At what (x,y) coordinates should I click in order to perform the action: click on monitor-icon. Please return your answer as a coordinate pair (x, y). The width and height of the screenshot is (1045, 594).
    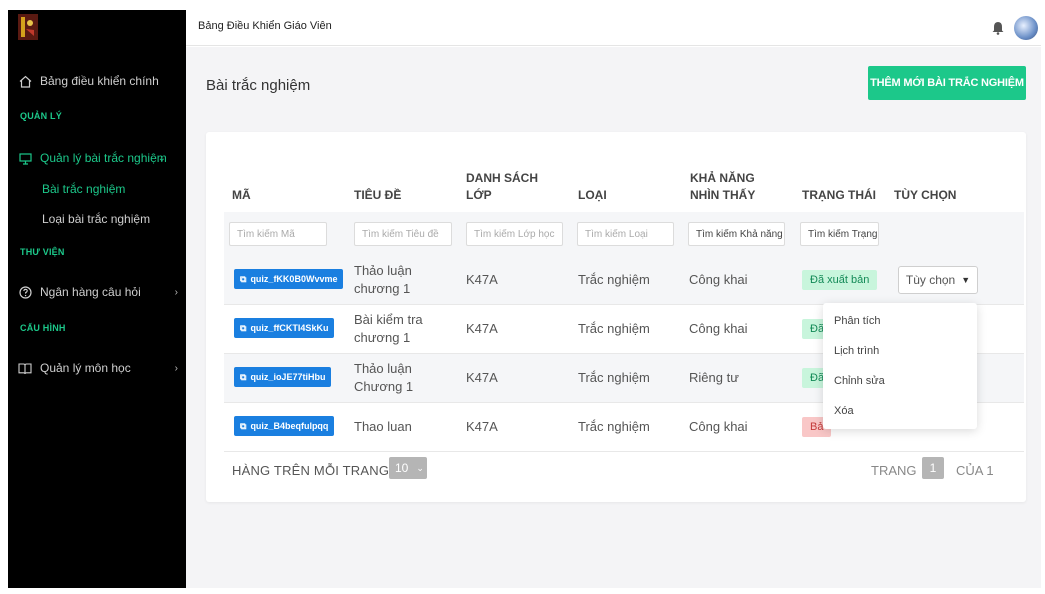
    Looking at the image, I should click on (25, 158).